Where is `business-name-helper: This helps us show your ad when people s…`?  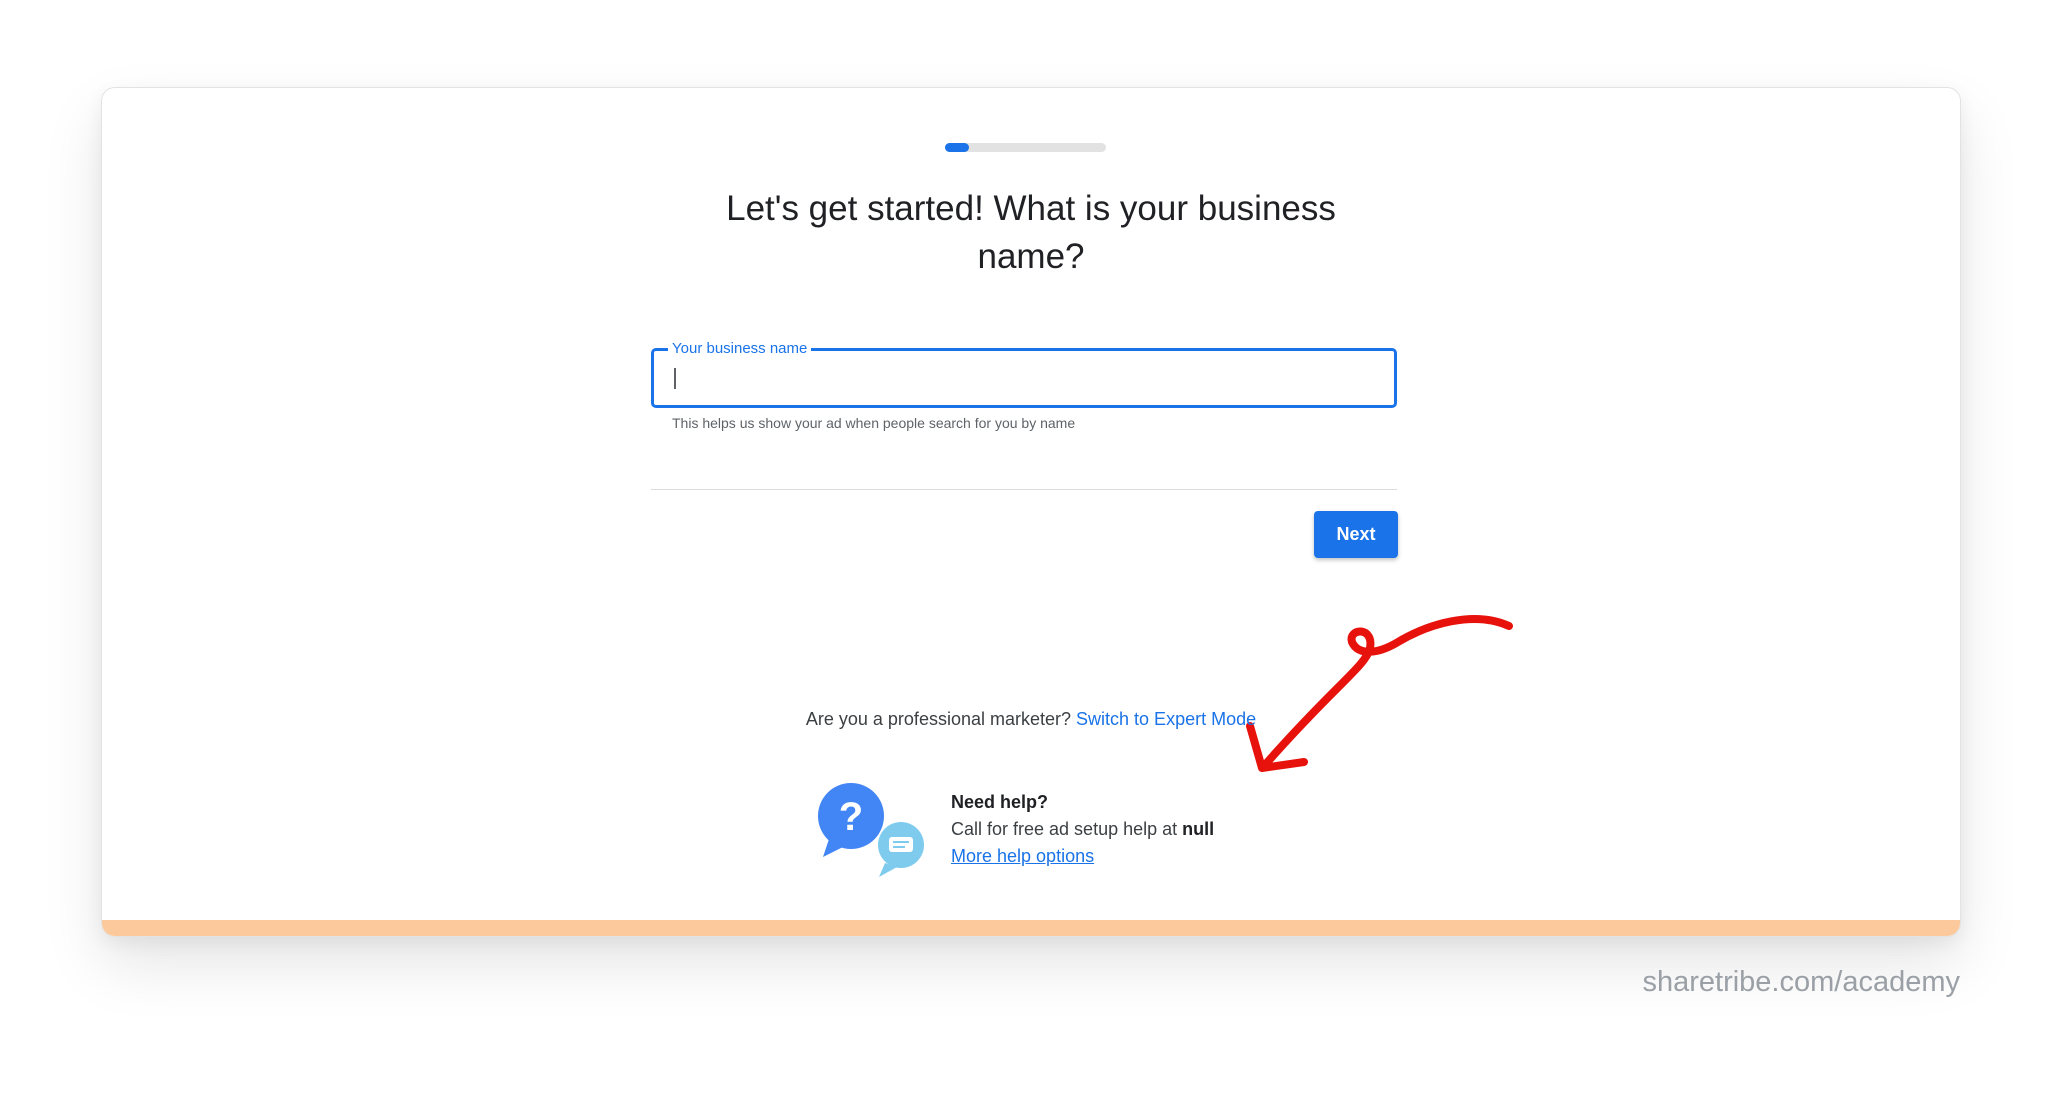
business-name-helper: This helps us show your ad when people s… is located at coordinates (874, 423).